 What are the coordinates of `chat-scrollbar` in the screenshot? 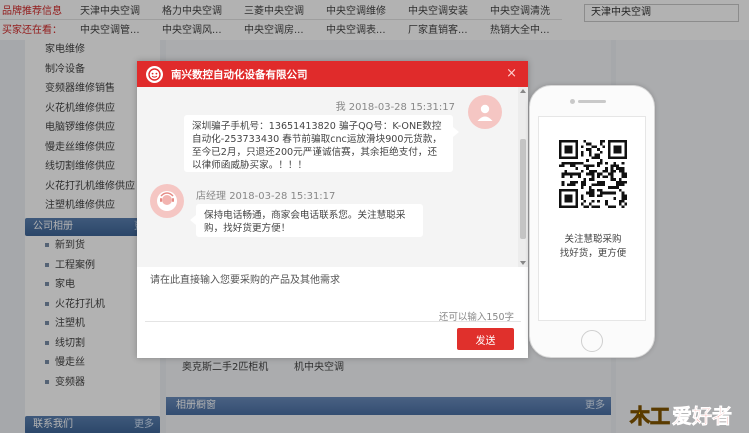 It's located at (523, 177).